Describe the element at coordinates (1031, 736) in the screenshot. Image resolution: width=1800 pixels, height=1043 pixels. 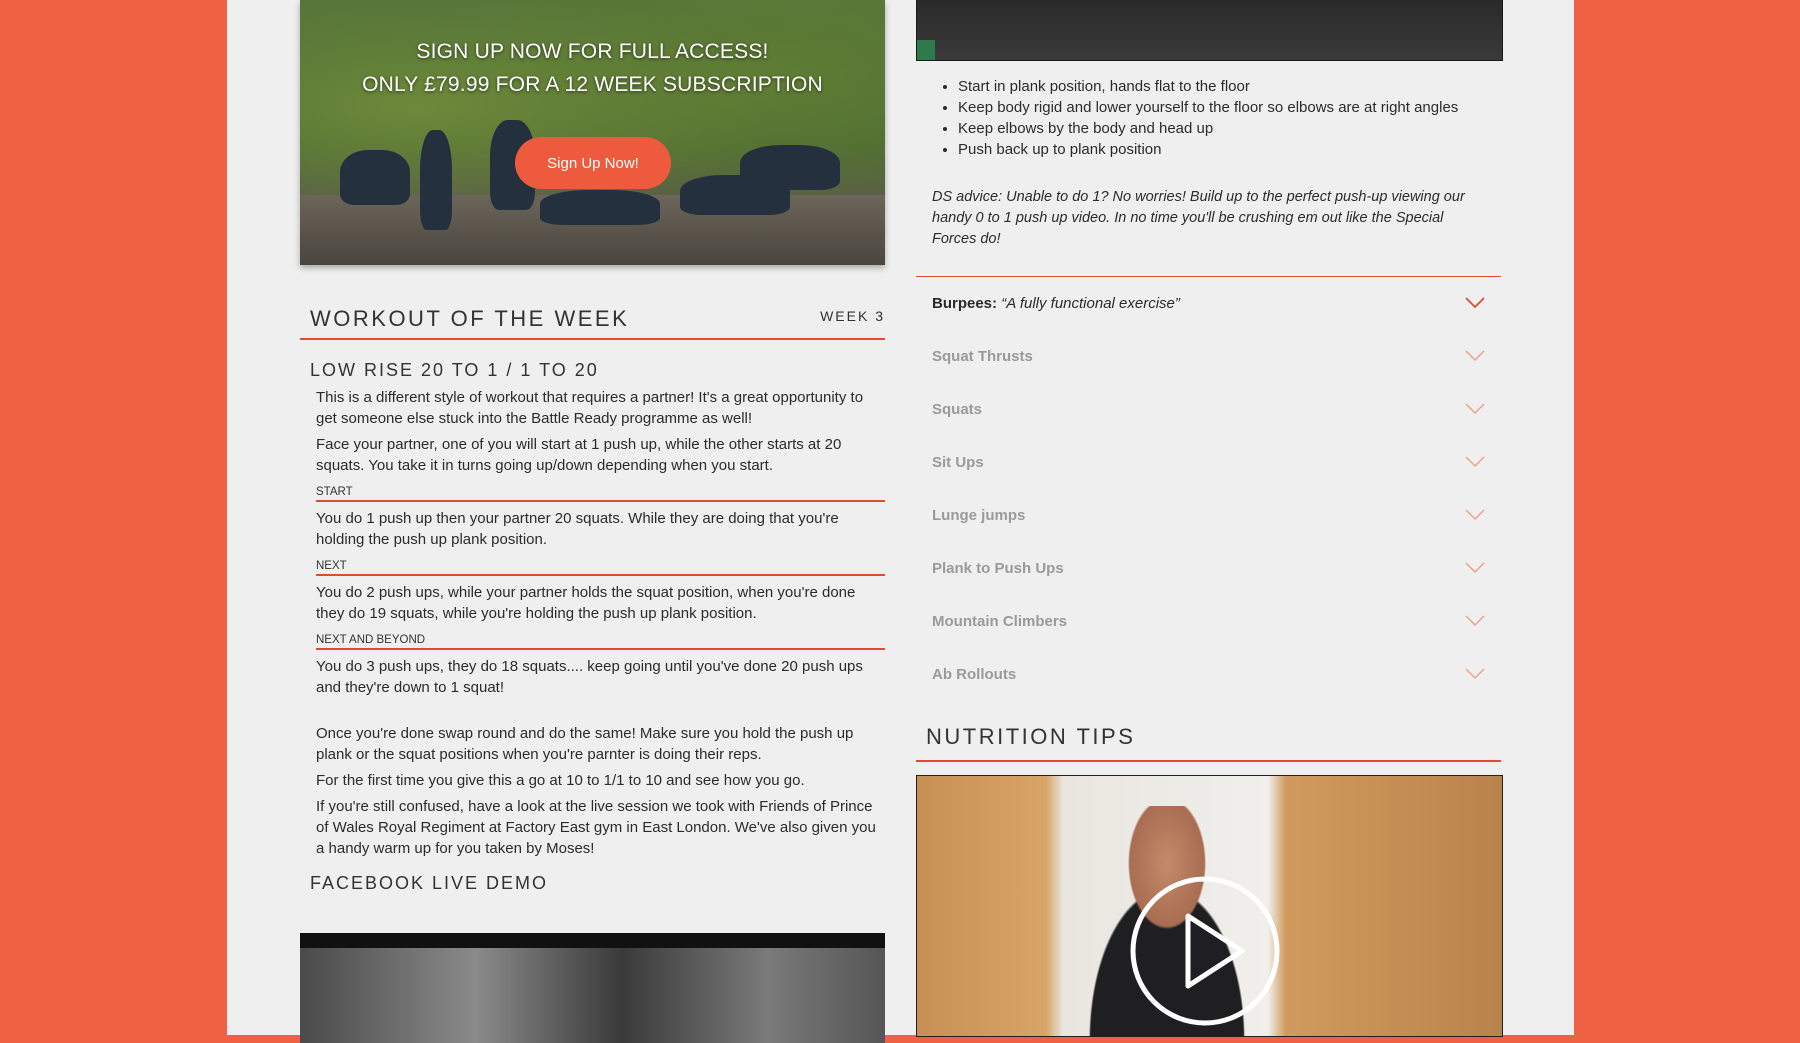
I see `section-title: NUTRITION TIPS` at that location.